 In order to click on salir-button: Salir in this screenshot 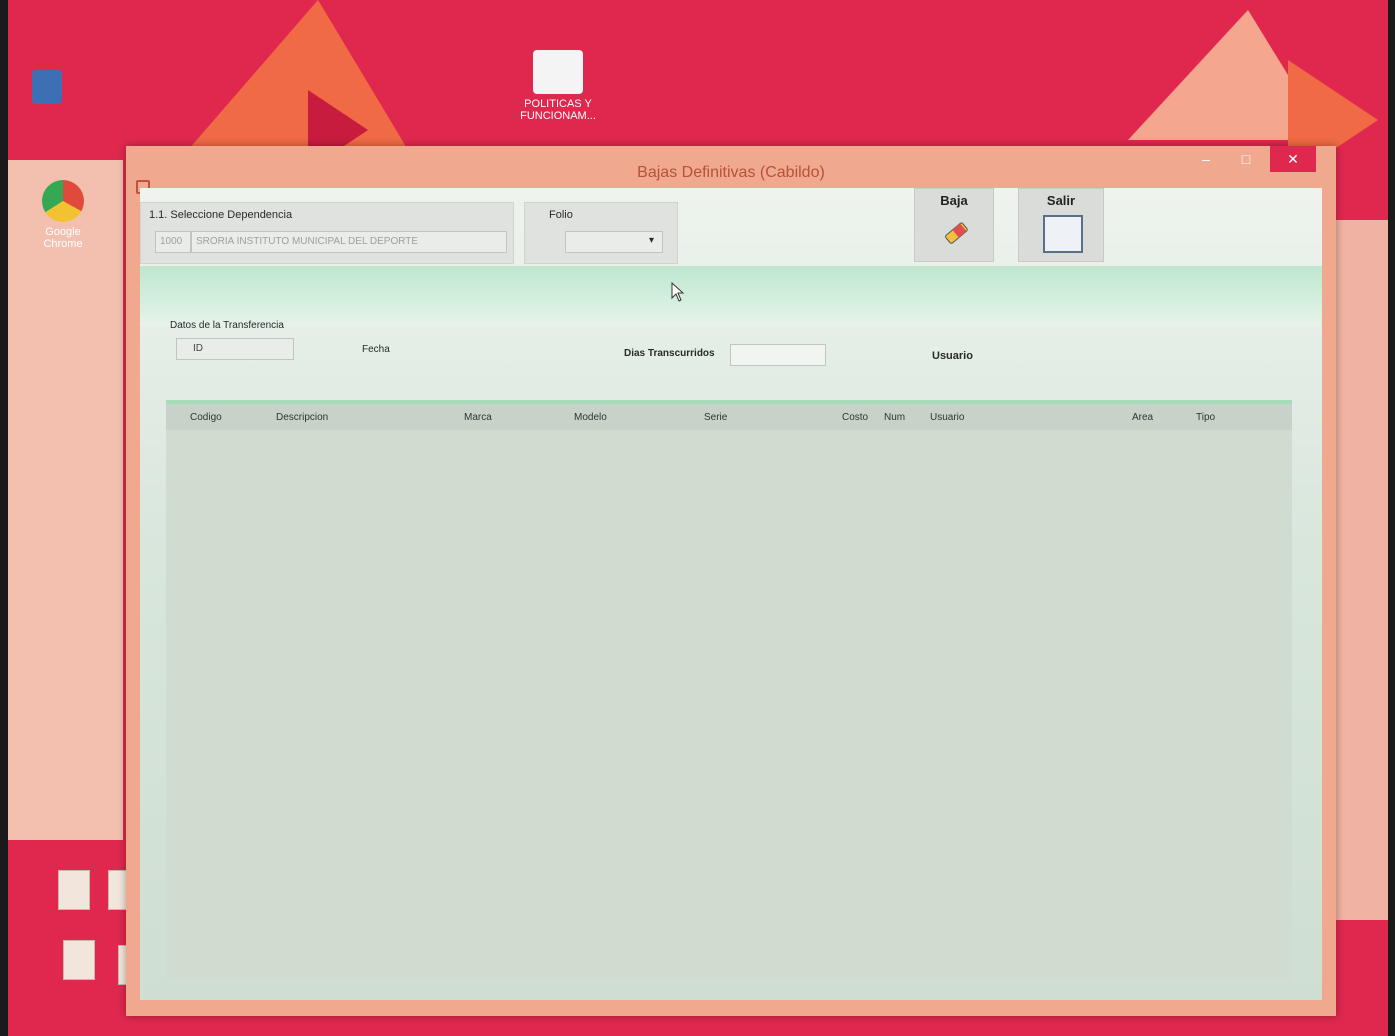, I will do `click(1061, 225)`.